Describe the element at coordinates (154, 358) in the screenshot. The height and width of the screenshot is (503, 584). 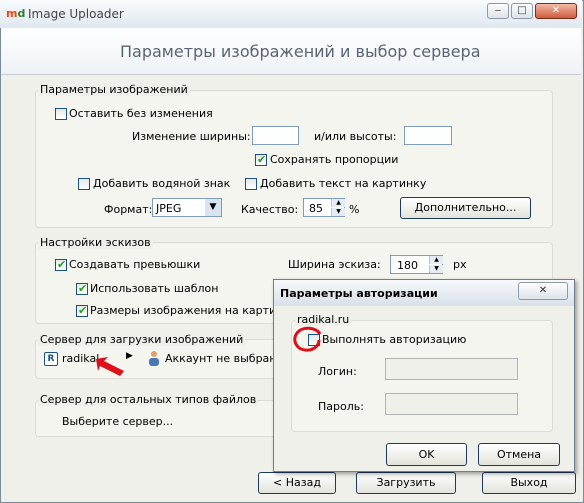
I see `user-icon` at that location.